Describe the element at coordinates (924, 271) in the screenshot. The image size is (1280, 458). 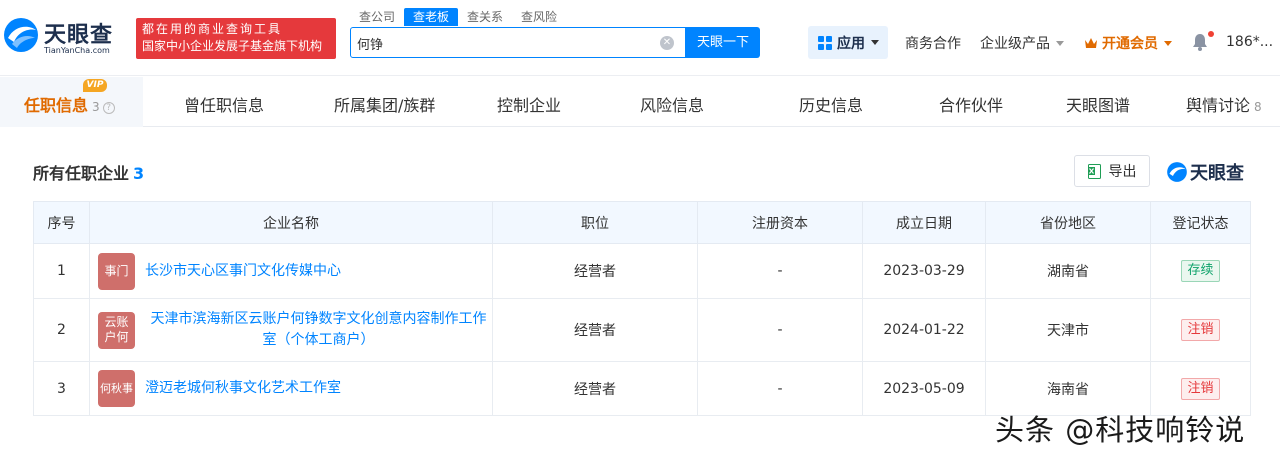
I see `established-date: 2023-03-29` at that location.